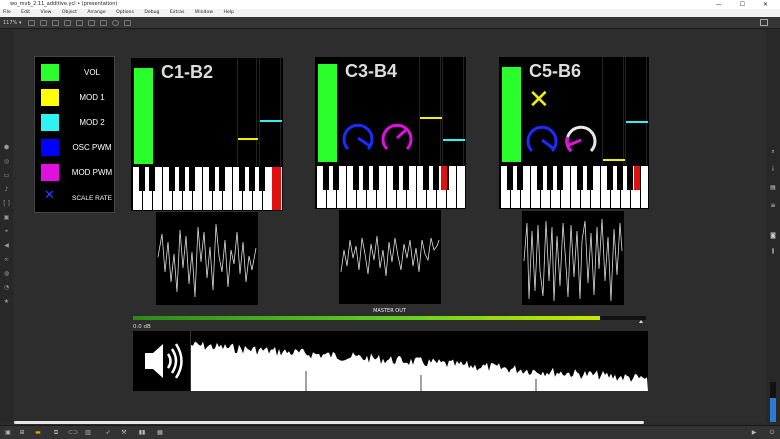  What do you see at coordinates (78, 122) in the screenshot?
I see `legend-row-mod2: MOD 2` at bounding box center [78, 122].